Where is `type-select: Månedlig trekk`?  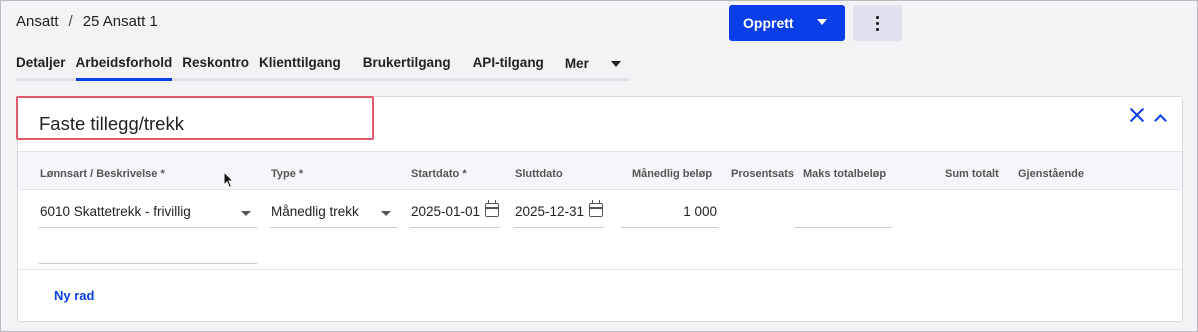 type-select: Månedlig trekk is located at coordinates (315, 211).